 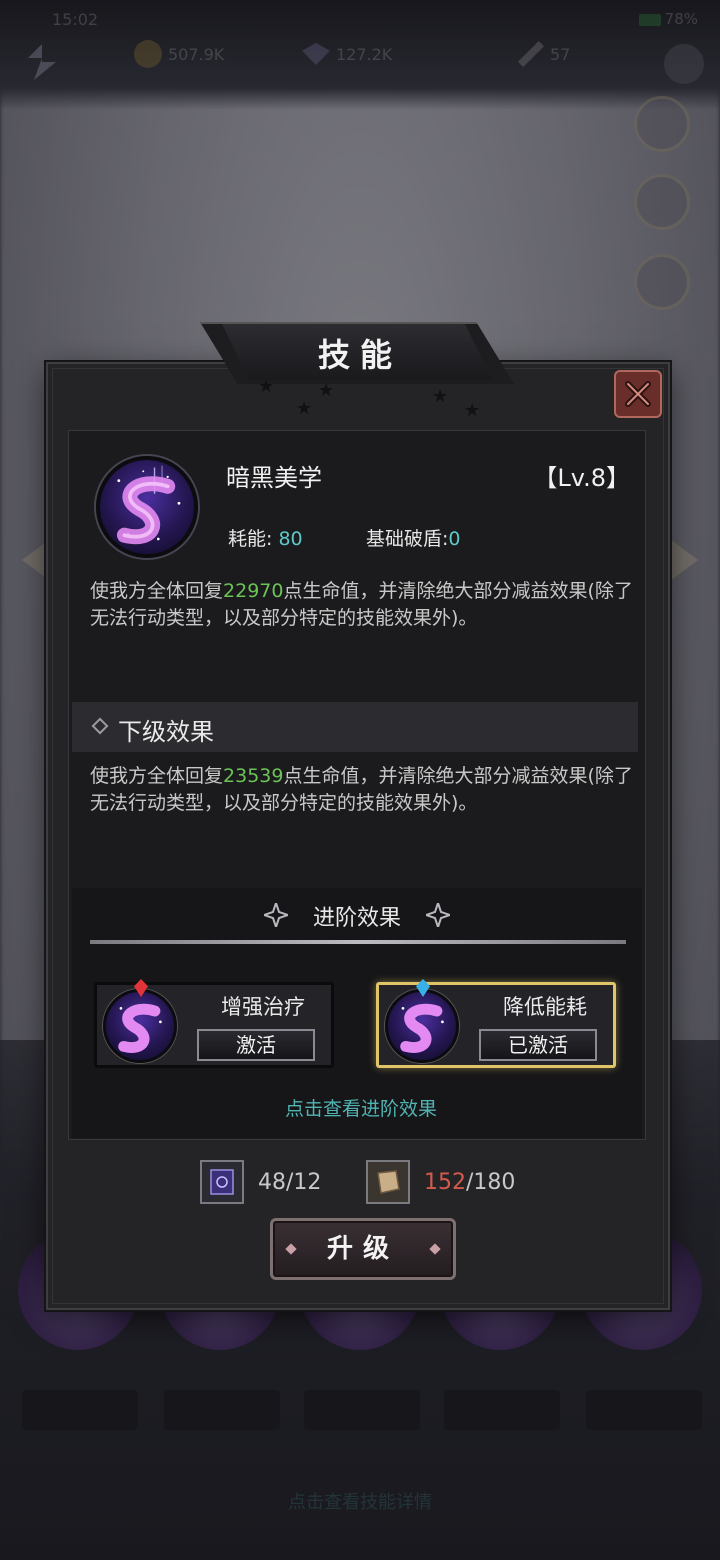 What do you see at coordinates (445, 1182) in the screenshot?
I see `scroll-have: 152` at bounding box center [445, 1182].